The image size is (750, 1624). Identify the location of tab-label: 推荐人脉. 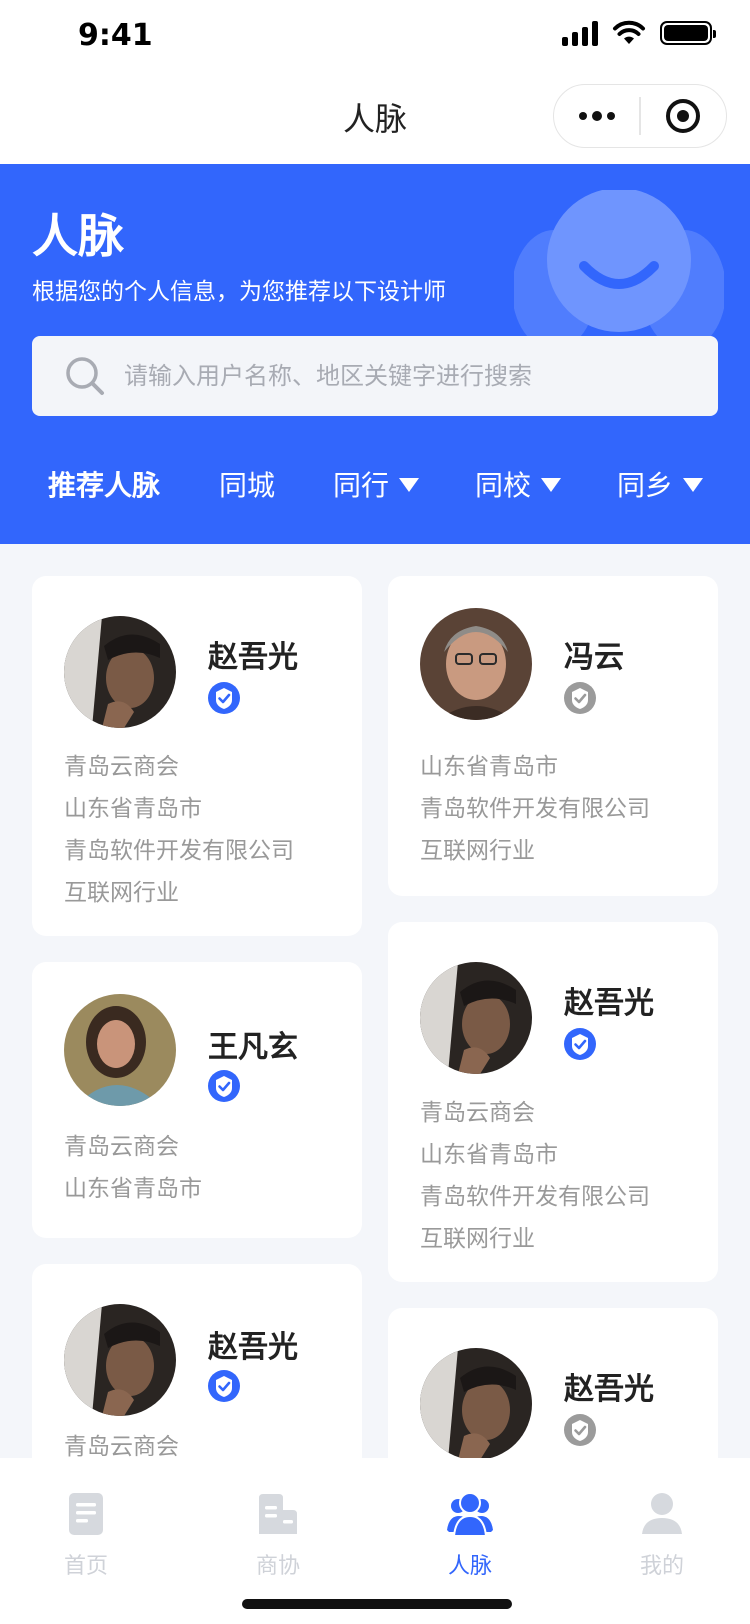
(104, 485).